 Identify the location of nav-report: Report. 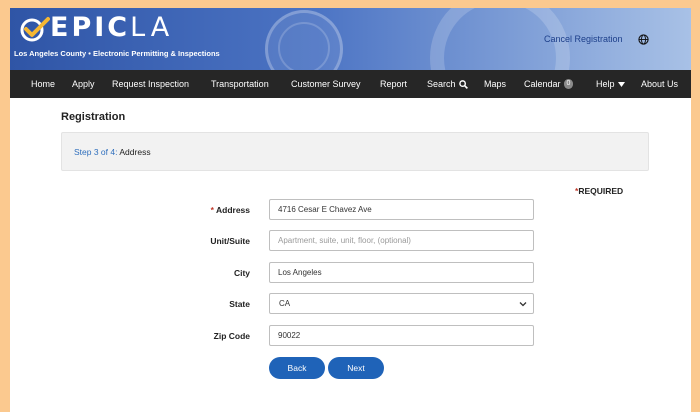
(393, 84).